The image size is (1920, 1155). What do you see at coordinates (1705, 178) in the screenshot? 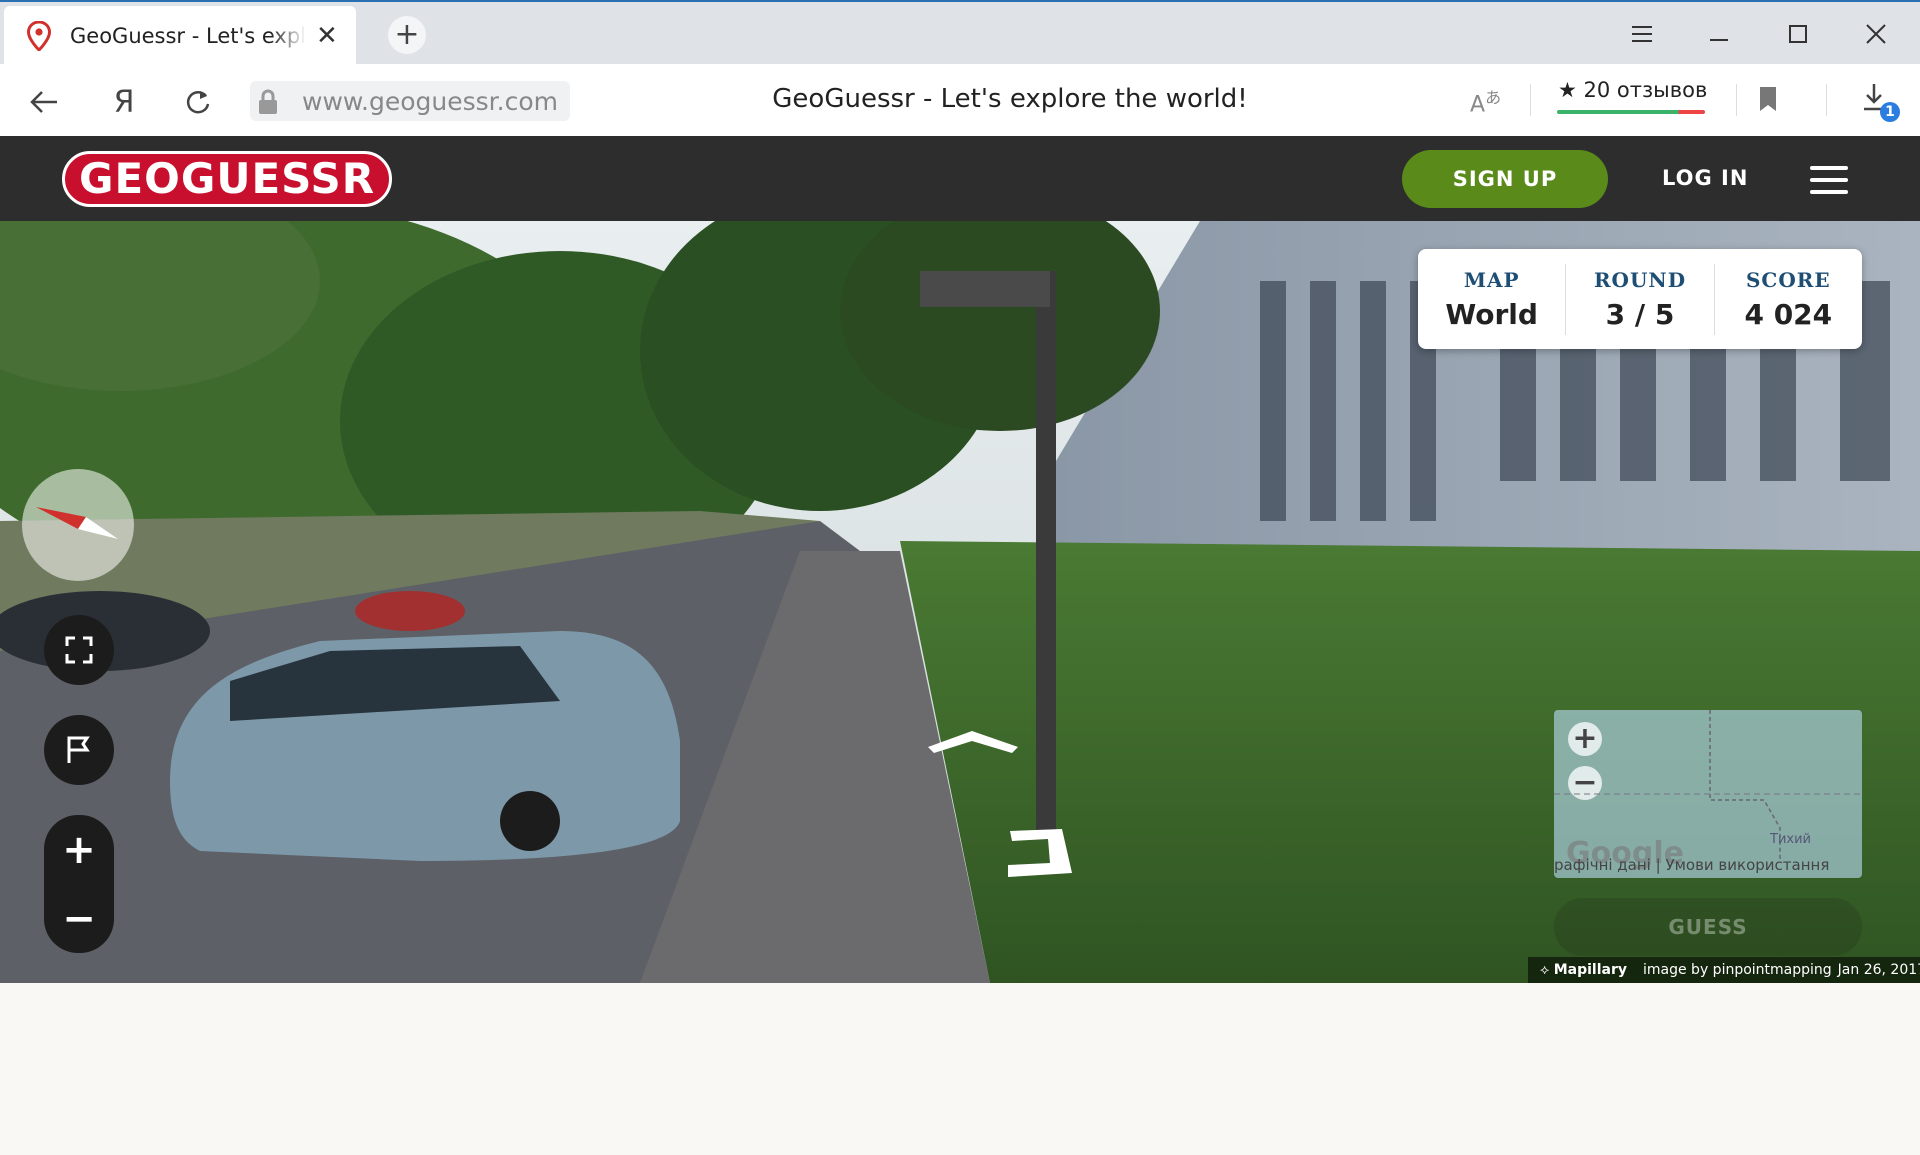
I see `log-in-link: LOG IN` at bounding box center [1705, 178].